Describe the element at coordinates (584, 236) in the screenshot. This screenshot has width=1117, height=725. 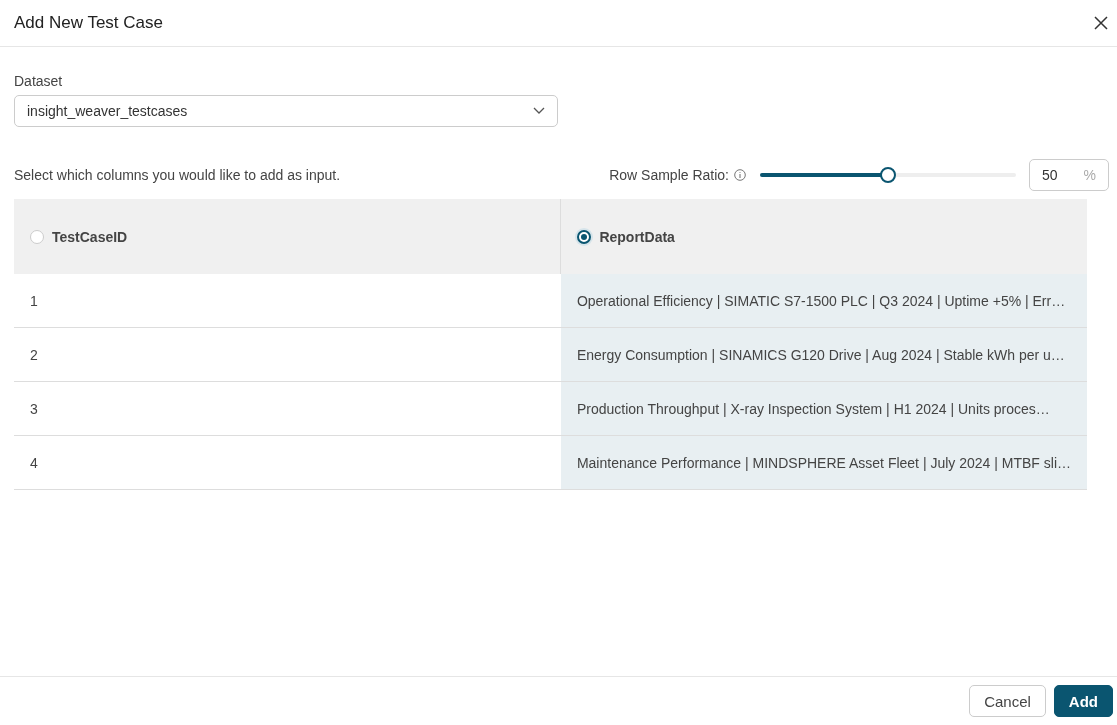
I see `radio-button` at that location.